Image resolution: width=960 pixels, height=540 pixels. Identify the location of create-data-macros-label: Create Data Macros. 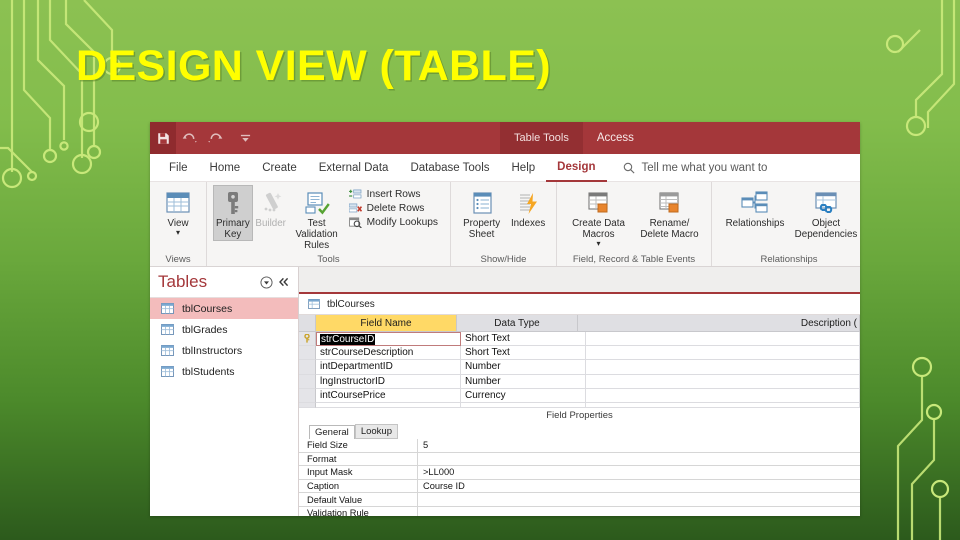
(598, 229).